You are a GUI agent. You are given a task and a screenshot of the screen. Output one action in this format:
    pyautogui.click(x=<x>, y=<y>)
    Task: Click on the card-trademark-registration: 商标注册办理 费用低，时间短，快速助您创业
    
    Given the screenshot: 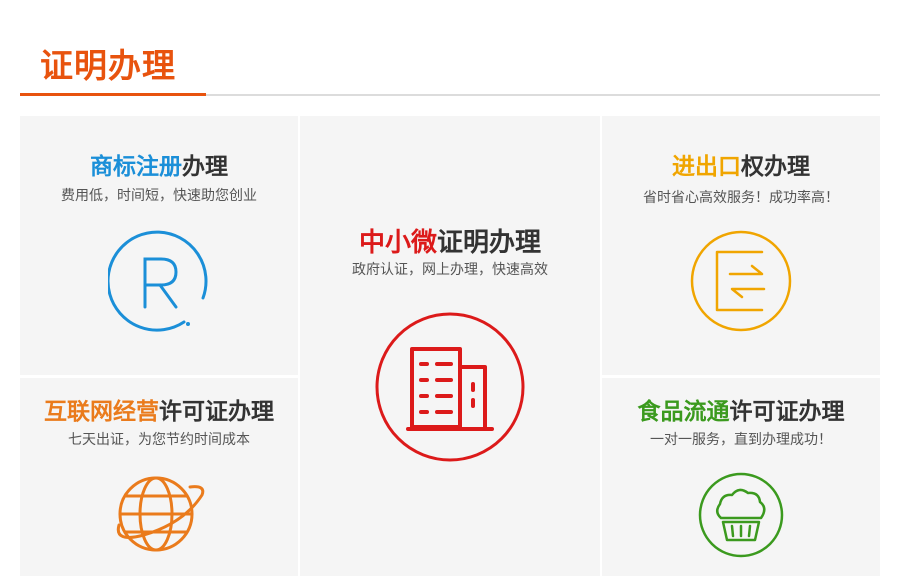 What is the action you would take?
    pyautogui.click(x=159, y=245)
    